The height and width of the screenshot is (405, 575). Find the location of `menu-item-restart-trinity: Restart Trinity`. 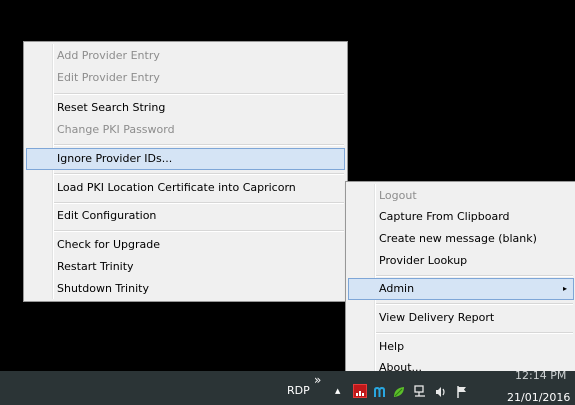

menu-item-restart-trinity: Restart Trinity is located at coordinates (185, 267).